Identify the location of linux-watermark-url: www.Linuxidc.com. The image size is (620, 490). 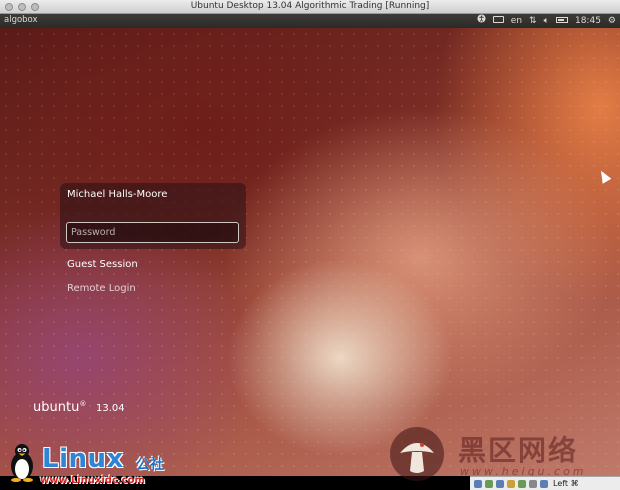
(92, 480).